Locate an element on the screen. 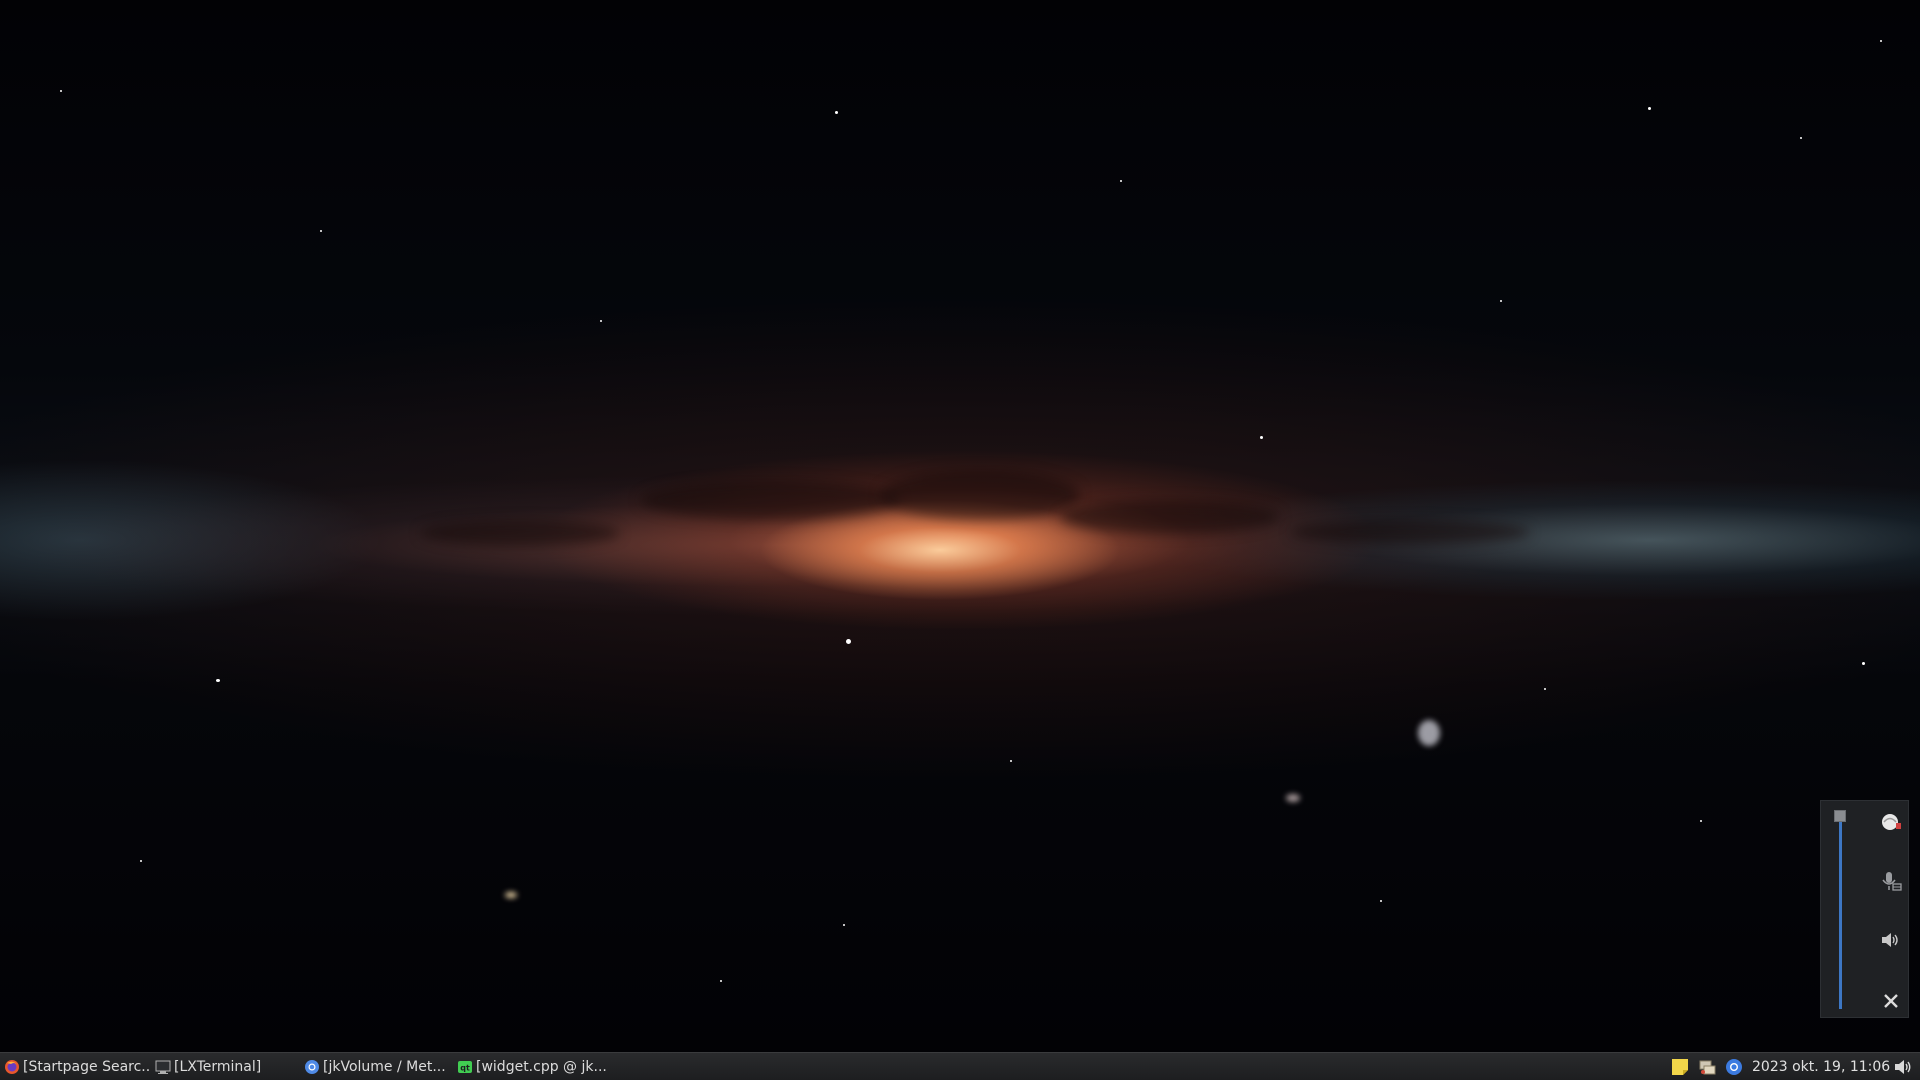 The height and width of the screenshot is (1080, 1920). sticky-note-icon is located at coordinates (1680, 1067).